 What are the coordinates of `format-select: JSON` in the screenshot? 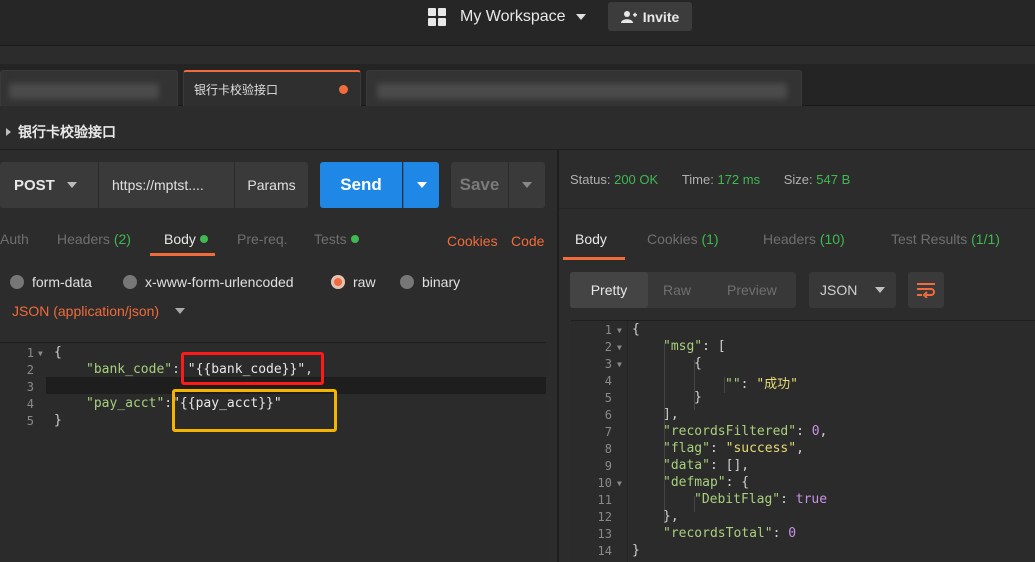 It's located at (852, 290).